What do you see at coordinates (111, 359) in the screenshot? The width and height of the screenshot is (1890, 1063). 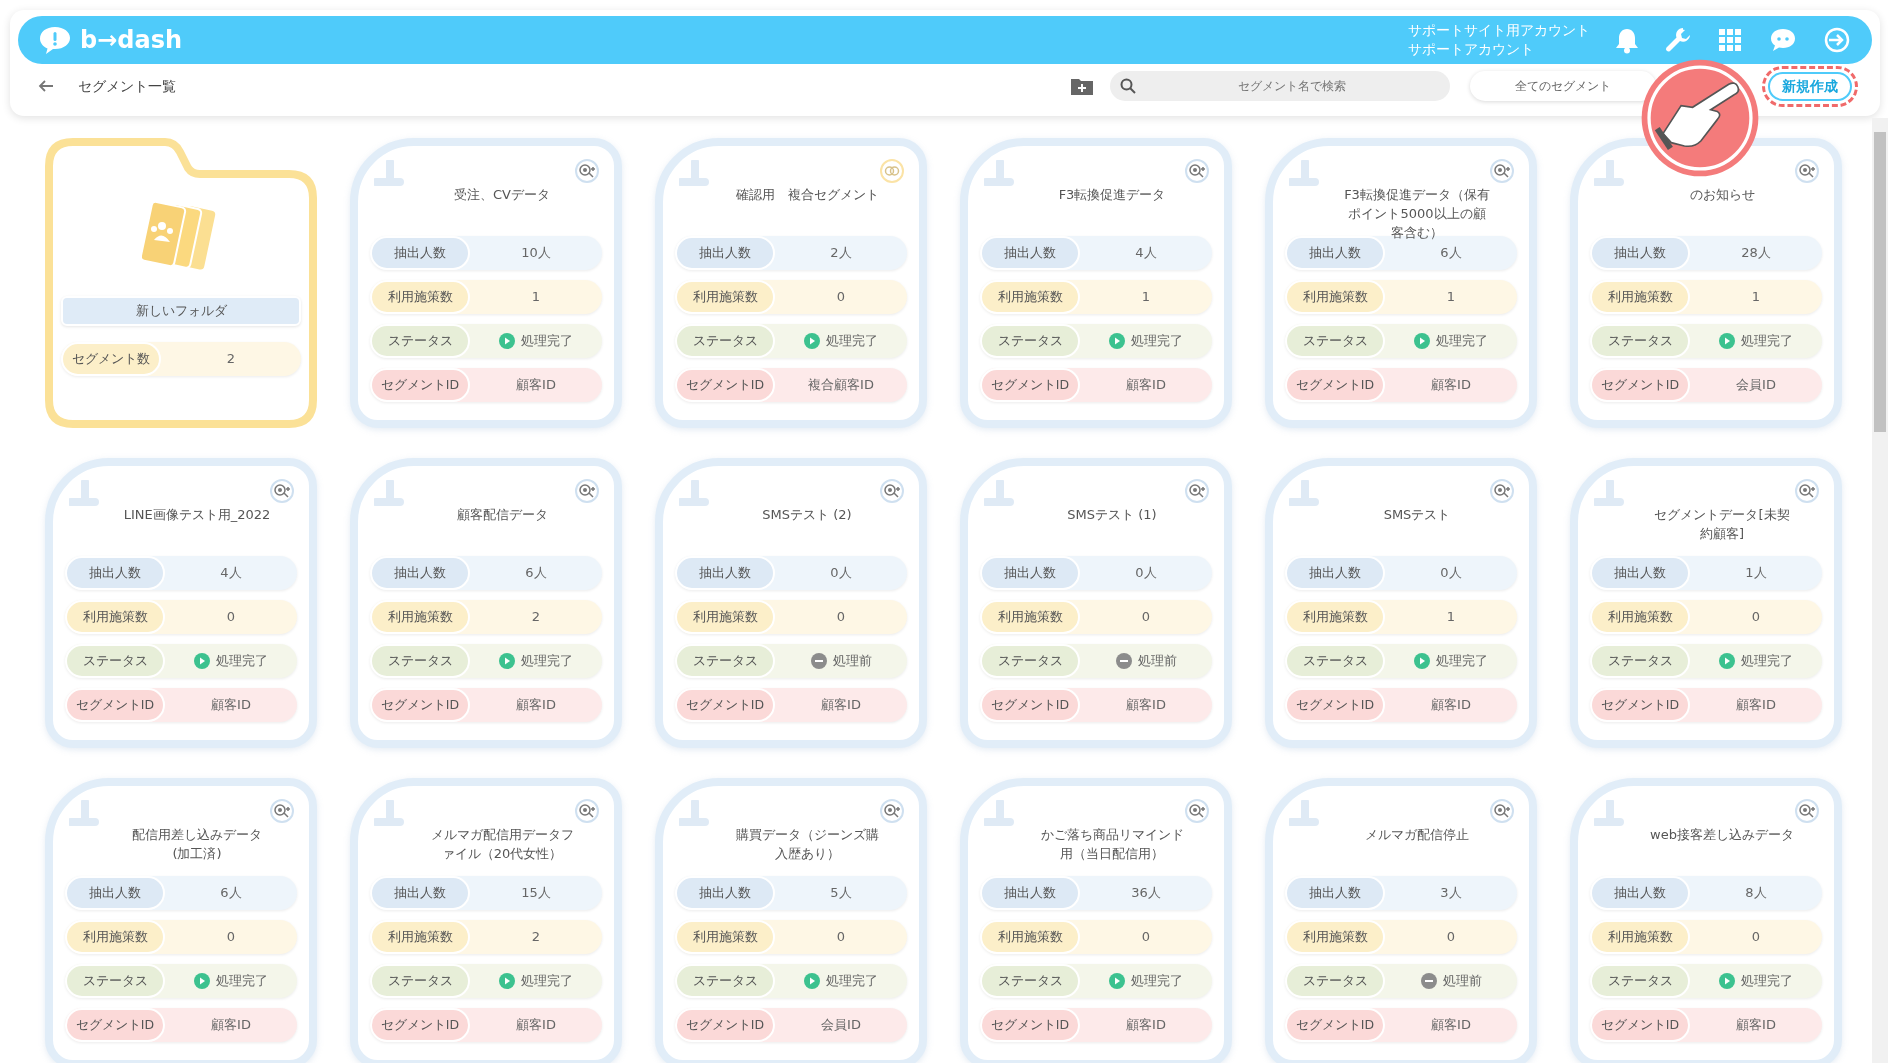 I see `field-label: セグメント数` at bounding box center [111, 359].